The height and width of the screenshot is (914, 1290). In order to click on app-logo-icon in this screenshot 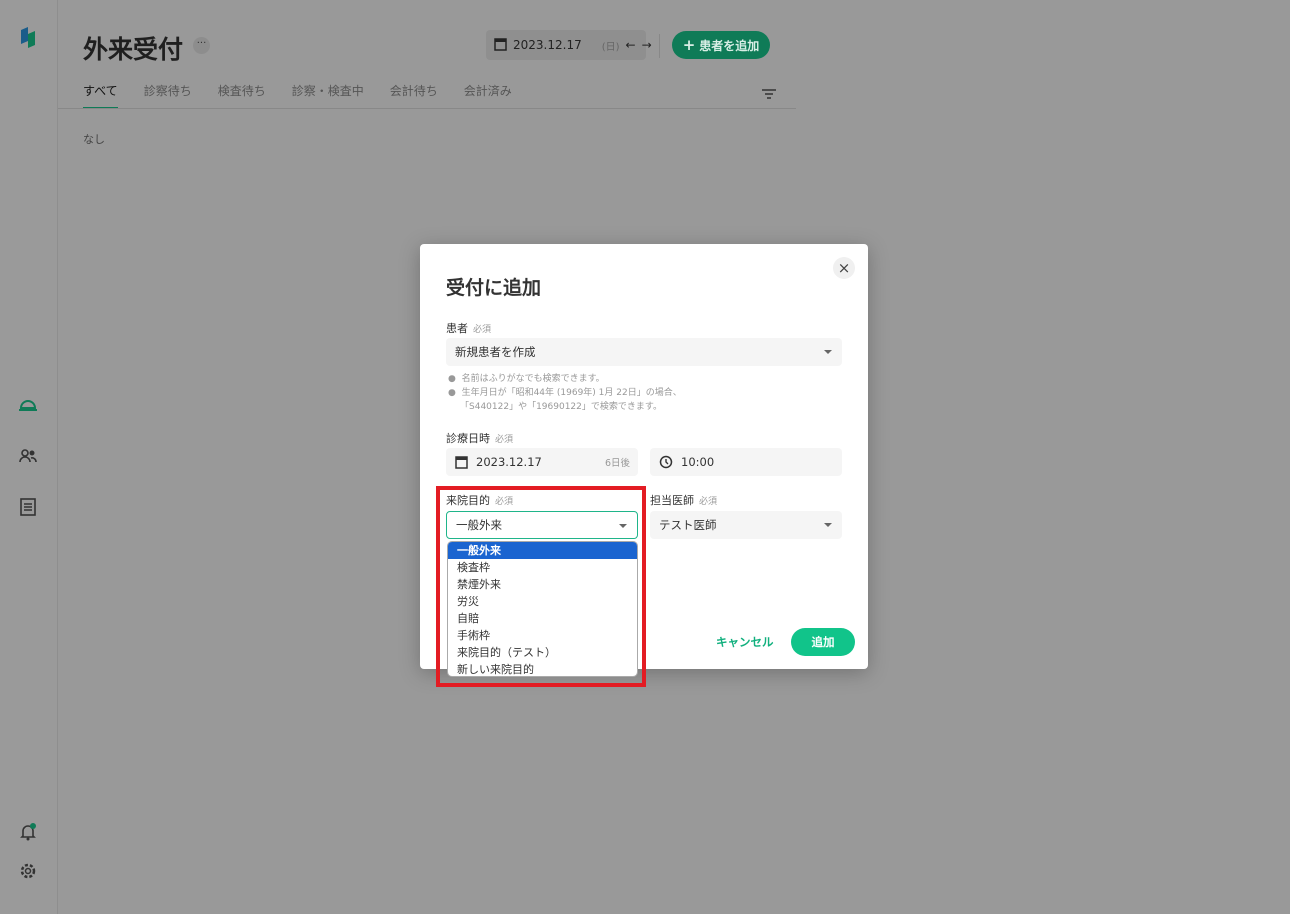, I will do `click(28, 38)`.